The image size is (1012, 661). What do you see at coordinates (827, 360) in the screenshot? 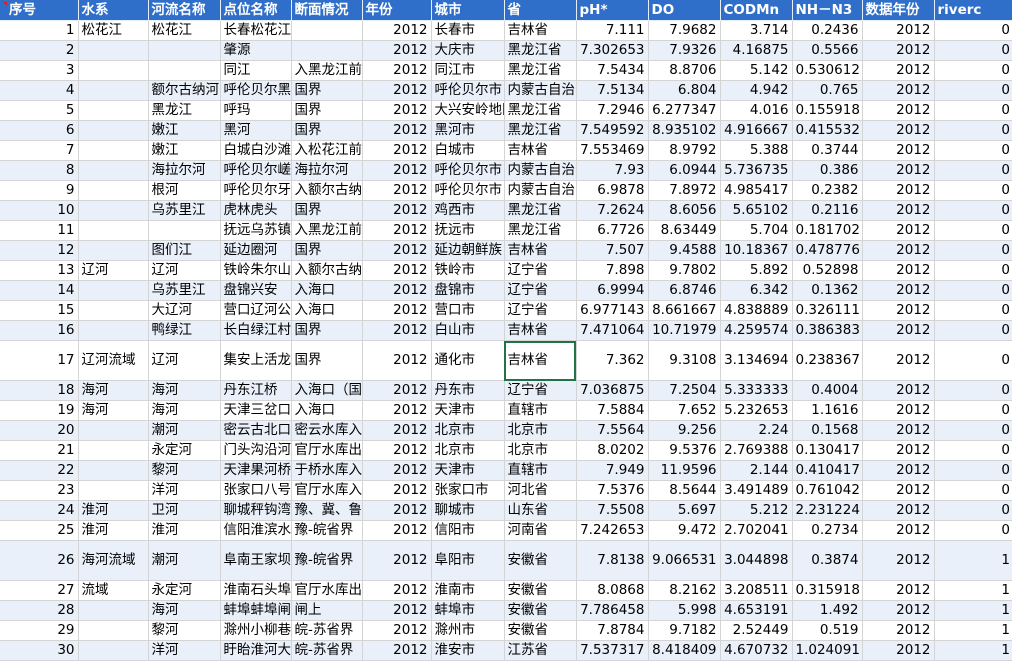
I see `grid-cell: 0.238367` at bounding box center [827, 360].